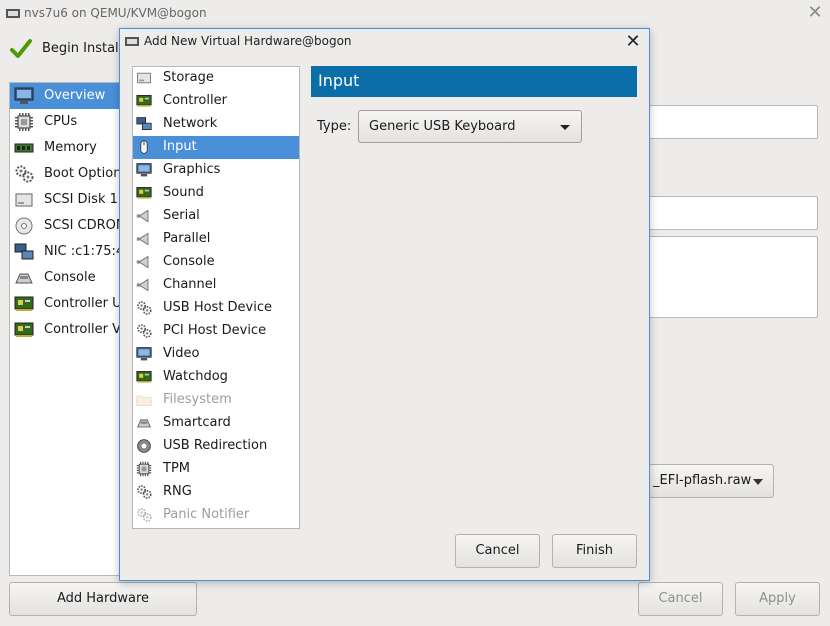  I want to click on device-item-pci-host-device: PCI Host Device, so click(216, 331).